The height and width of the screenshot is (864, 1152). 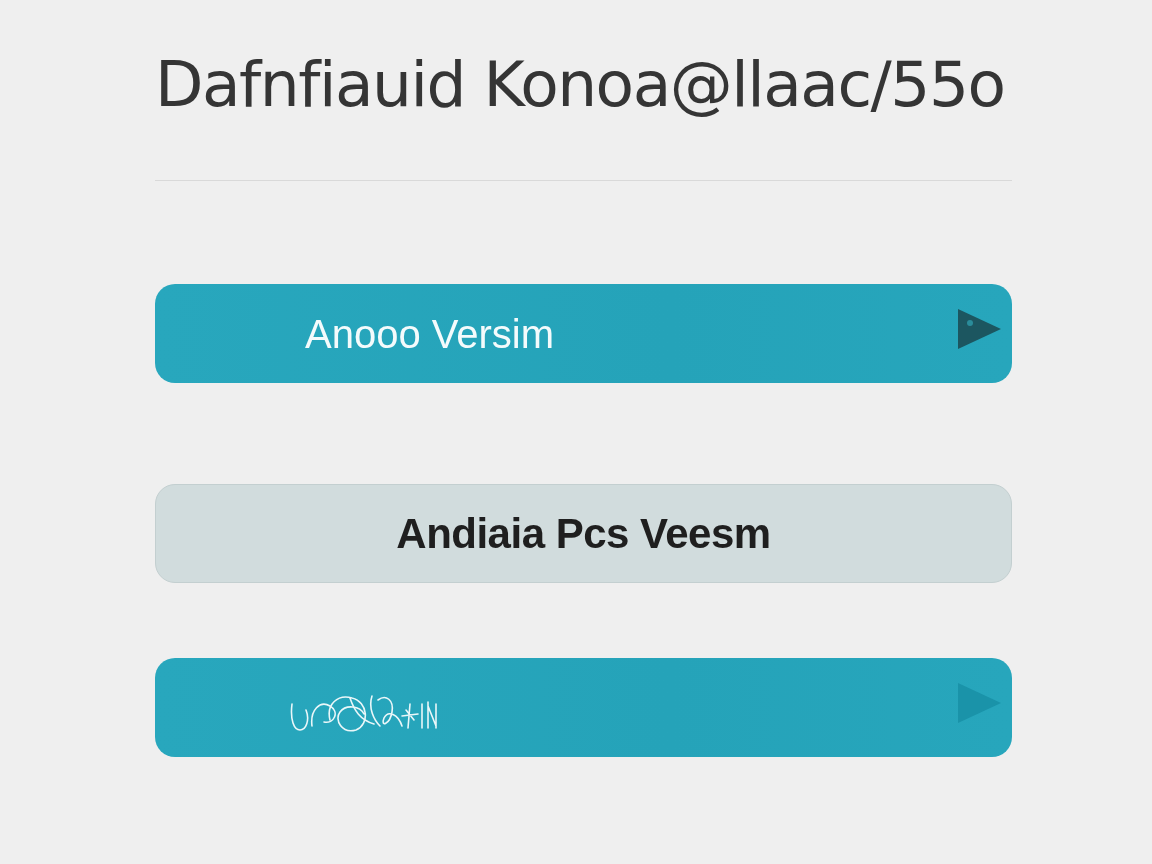 I want to click on option-button: Andiaia Pcs Veesm, so click(x=583, y=533).